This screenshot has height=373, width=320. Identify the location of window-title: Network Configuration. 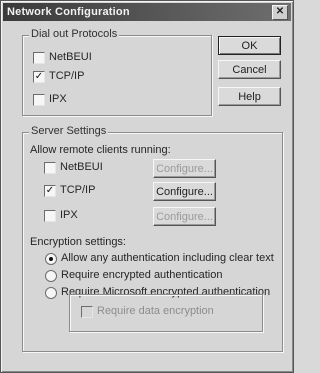
(68, 12).